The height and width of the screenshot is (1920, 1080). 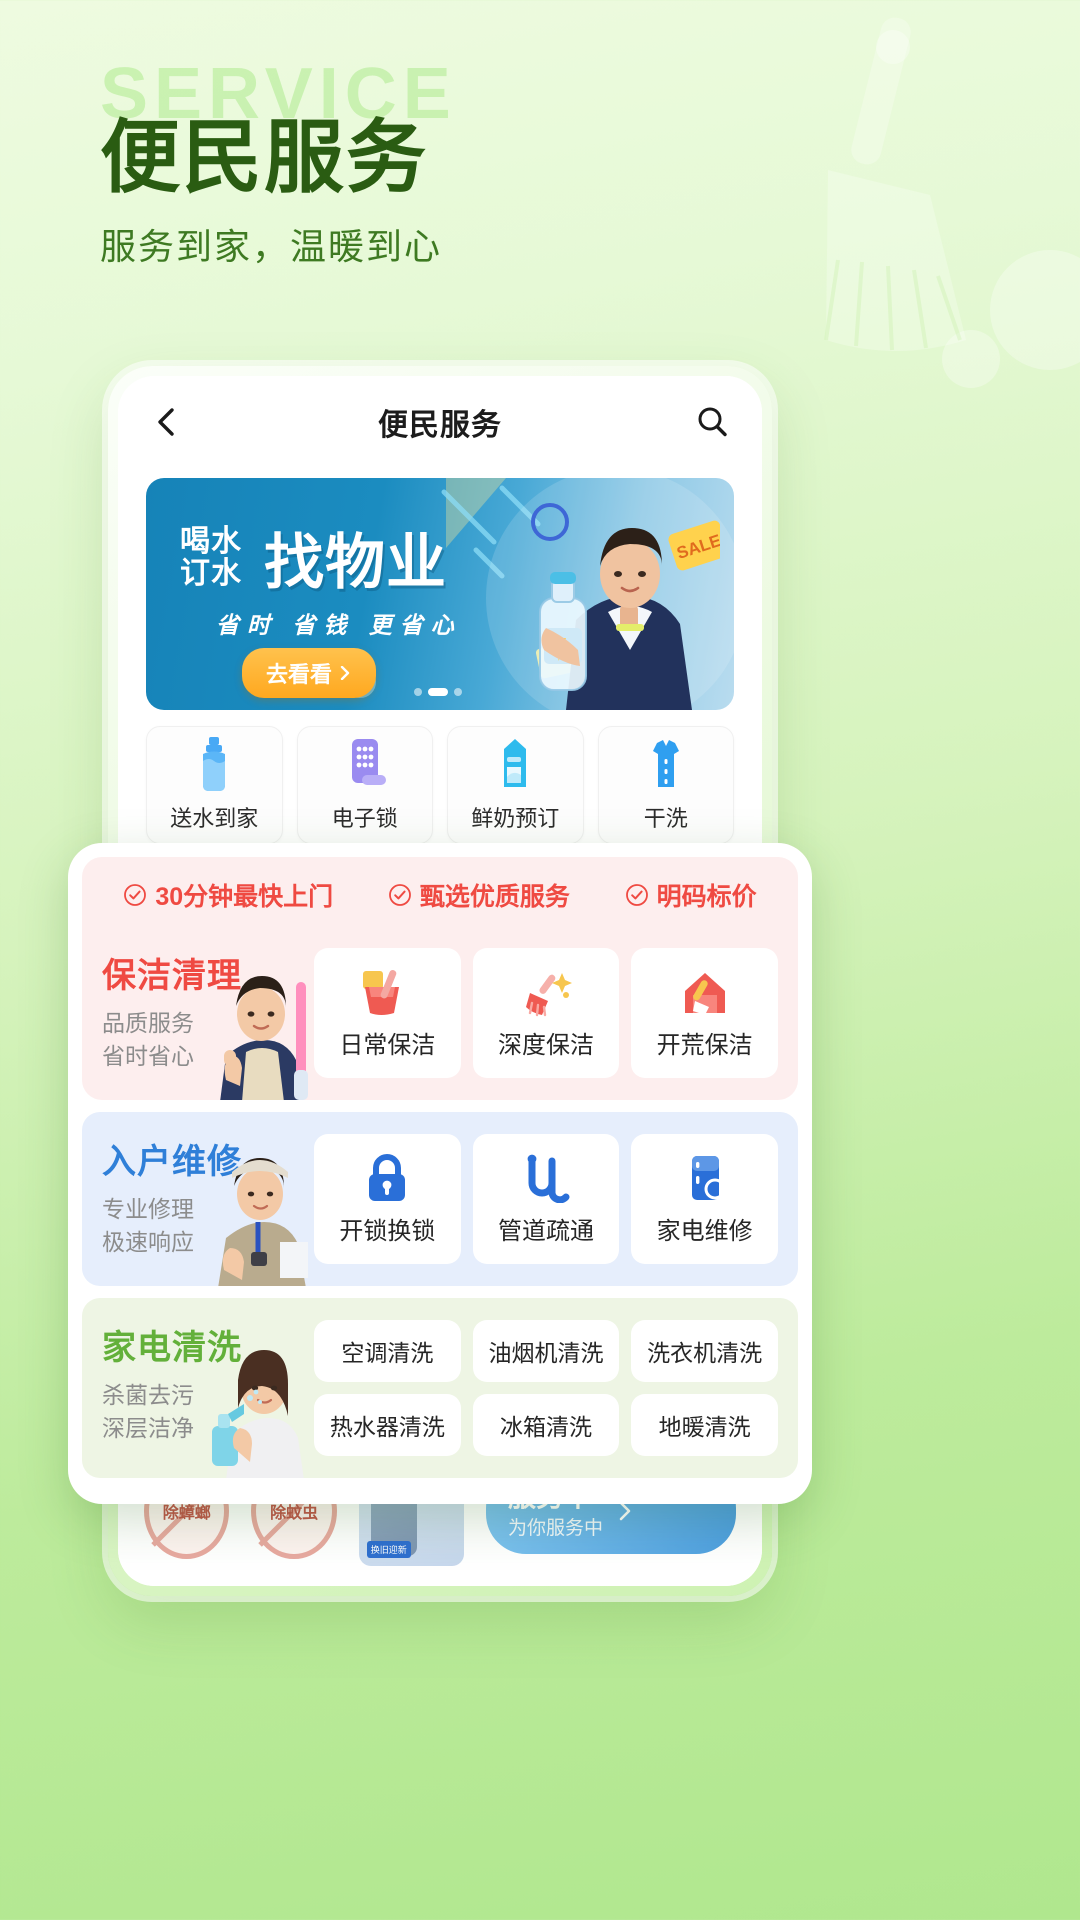 I want to click on service-tile-label: 空调清洗, so click(x=387, y=1353).